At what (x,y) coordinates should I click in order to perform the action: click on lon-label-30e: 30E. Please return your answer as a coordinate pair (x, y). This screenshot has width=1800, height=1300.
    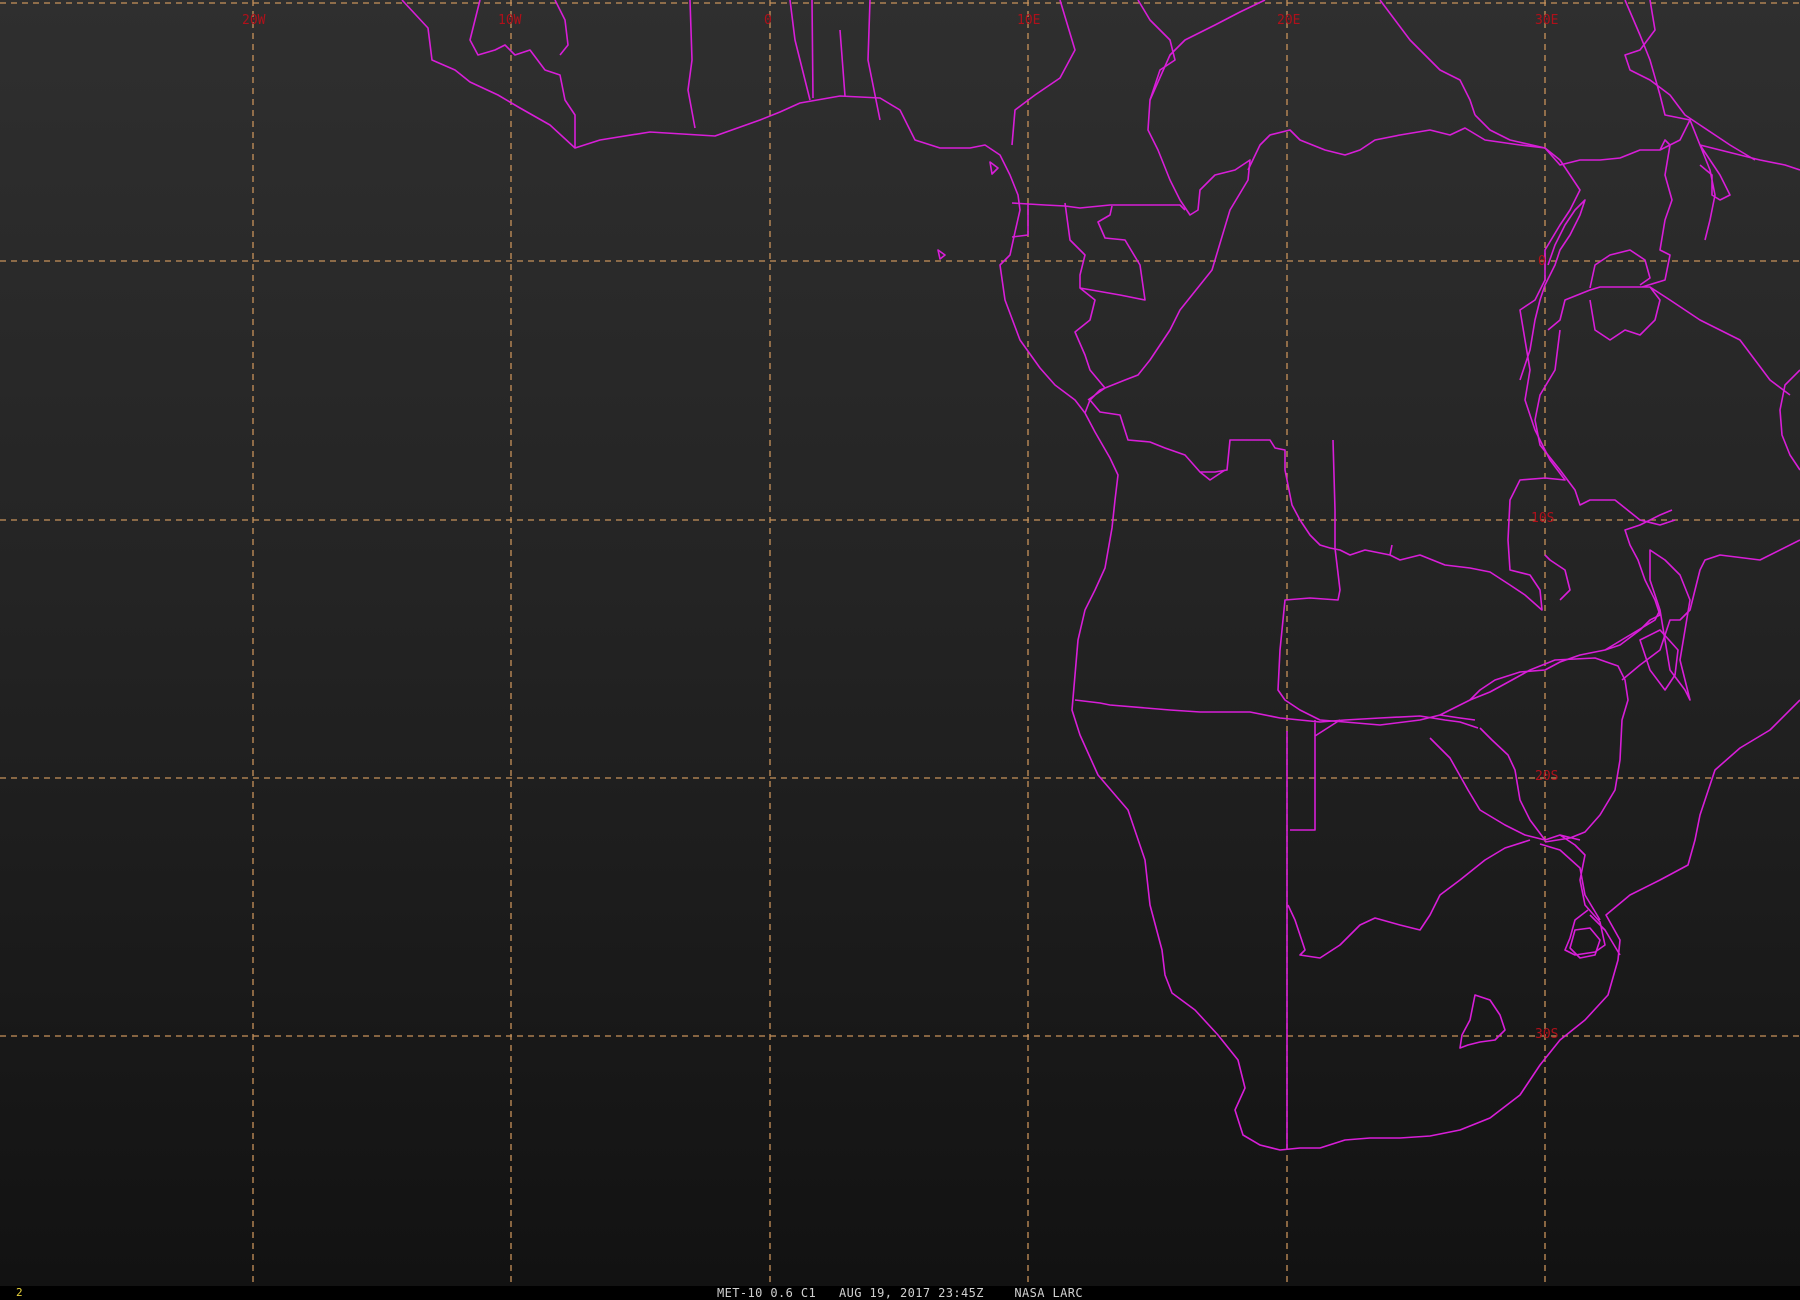
    Looking at the image, I should click on (1546, 20).